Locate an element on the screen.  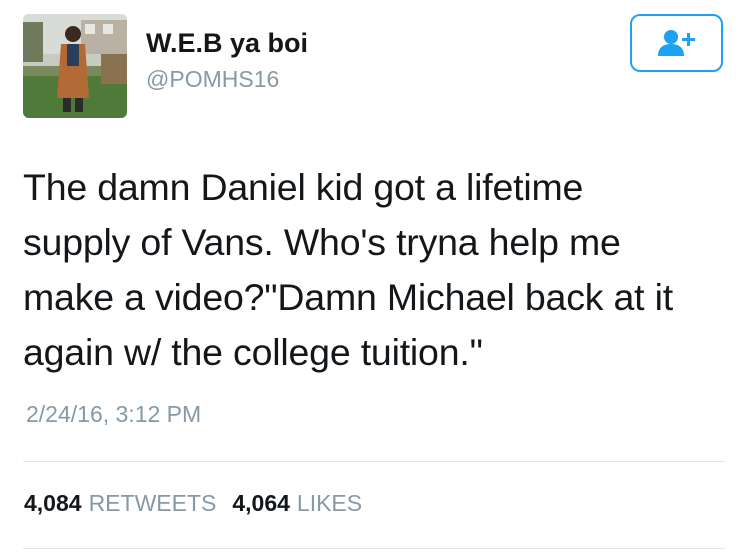
retweets-stat: 4,084 RETWEETS is located at coordinates (120, 503).